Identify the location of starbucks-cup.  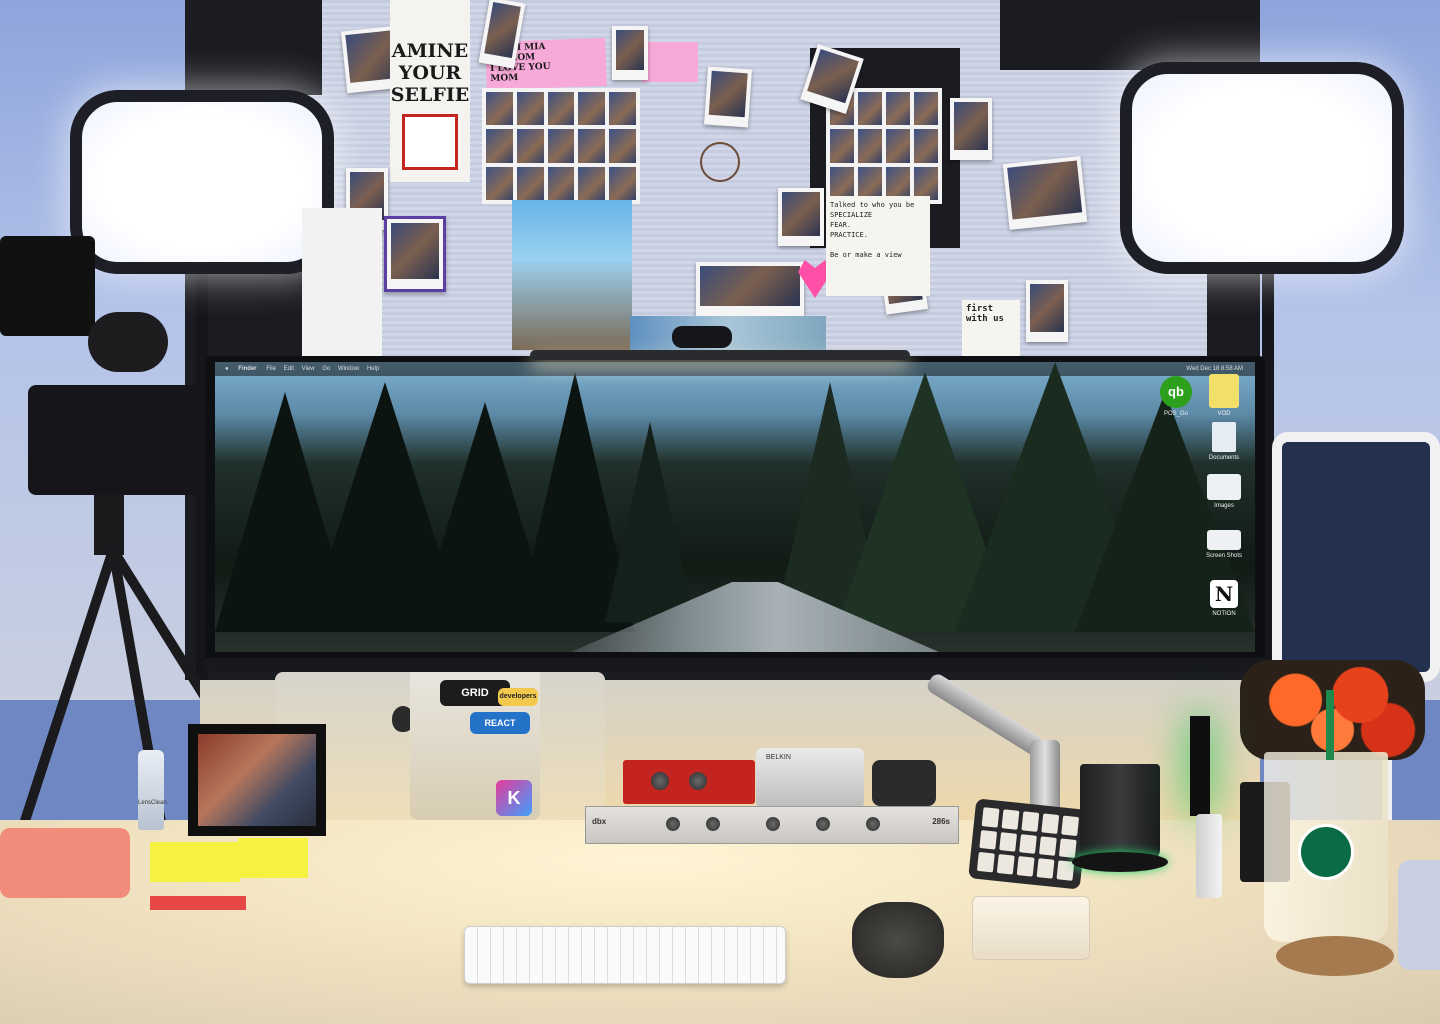
(1326, 847).